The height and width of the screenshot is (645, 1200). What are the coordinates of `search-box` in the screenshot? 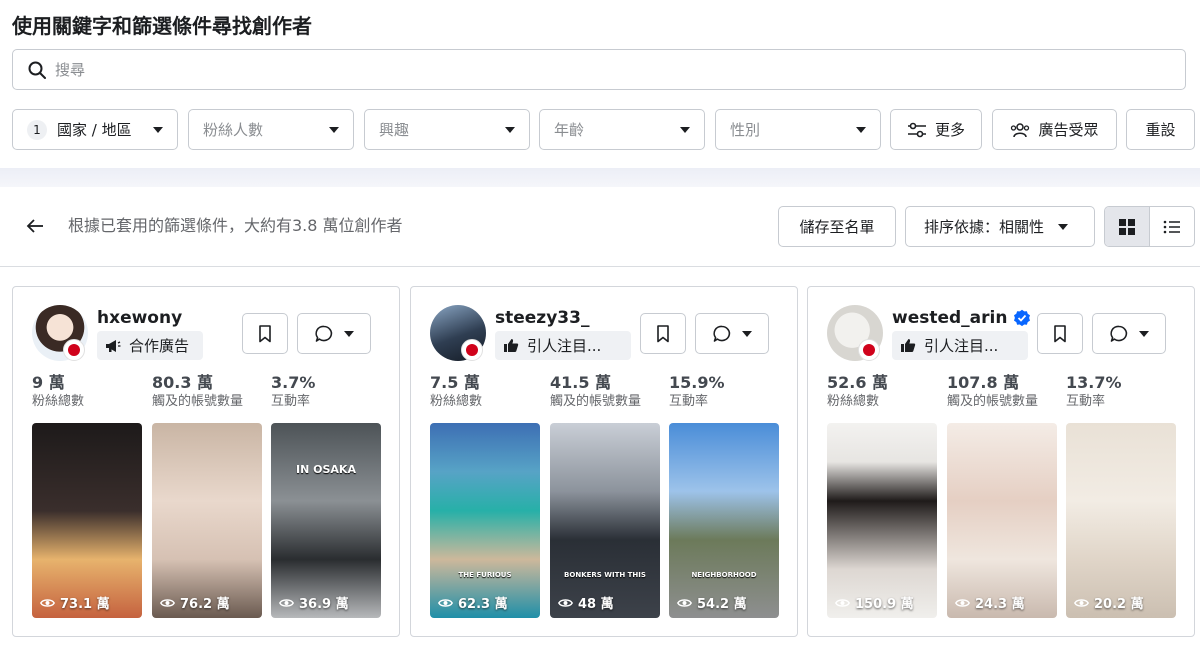 It's located at (599, 69).